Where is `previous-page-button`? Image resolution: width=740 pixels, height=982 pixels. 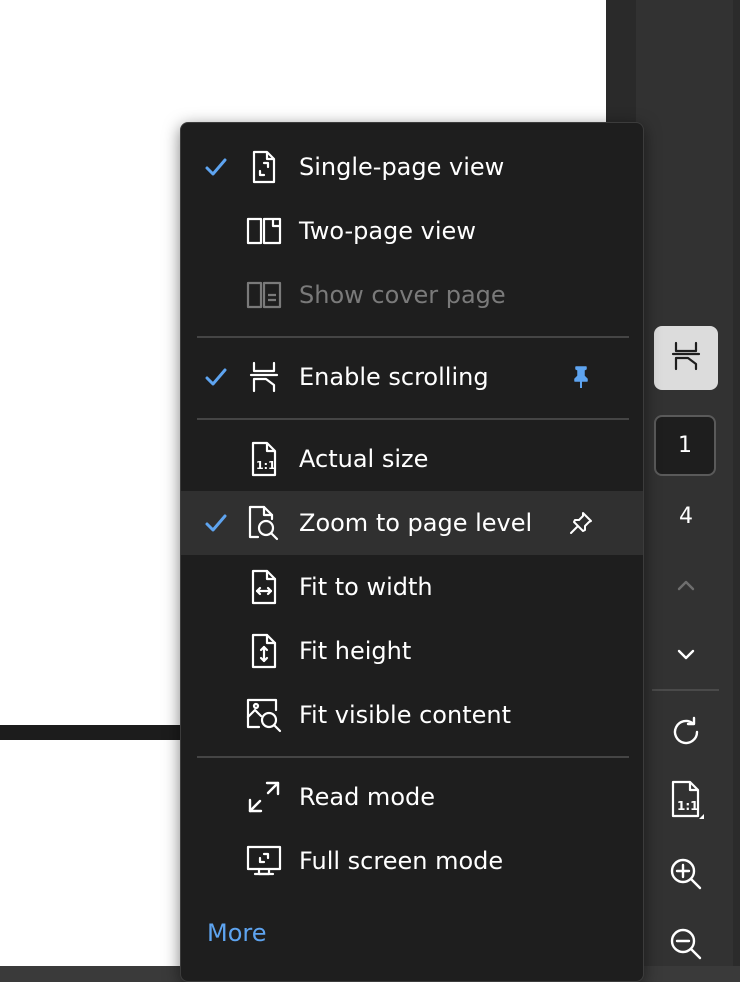
previous-page-button is located at coordinates (686, 588).